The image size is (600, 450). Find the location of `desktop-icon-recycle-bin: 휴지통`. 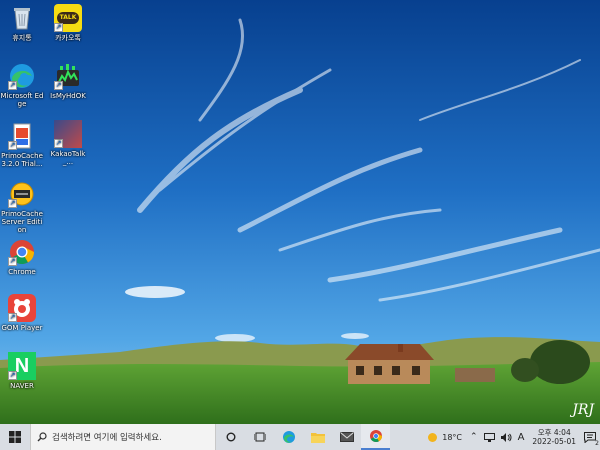

desktop-icon-recycle-bin: 휴지통 is located at coordinates (22, 23).